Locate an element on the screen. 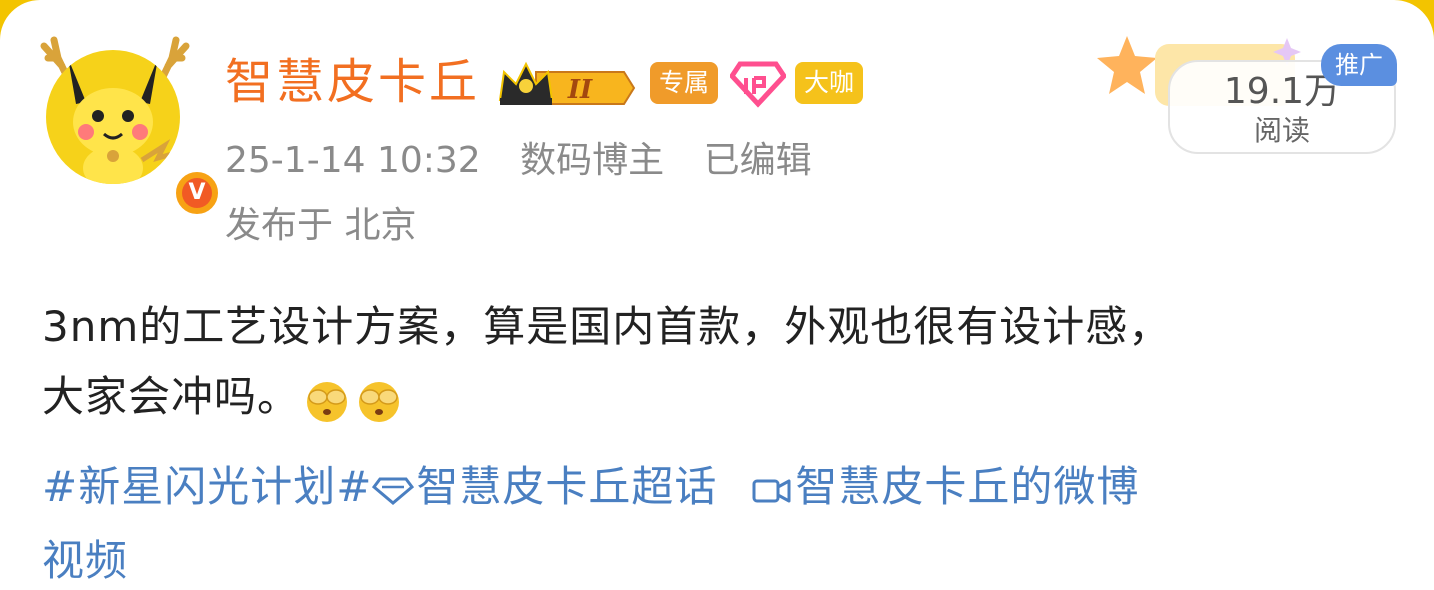 Image resolution: width=1434 pixels, height=590 pixels. hashtag-link: #新星闪光计划# is located at coordinates (207, 486).